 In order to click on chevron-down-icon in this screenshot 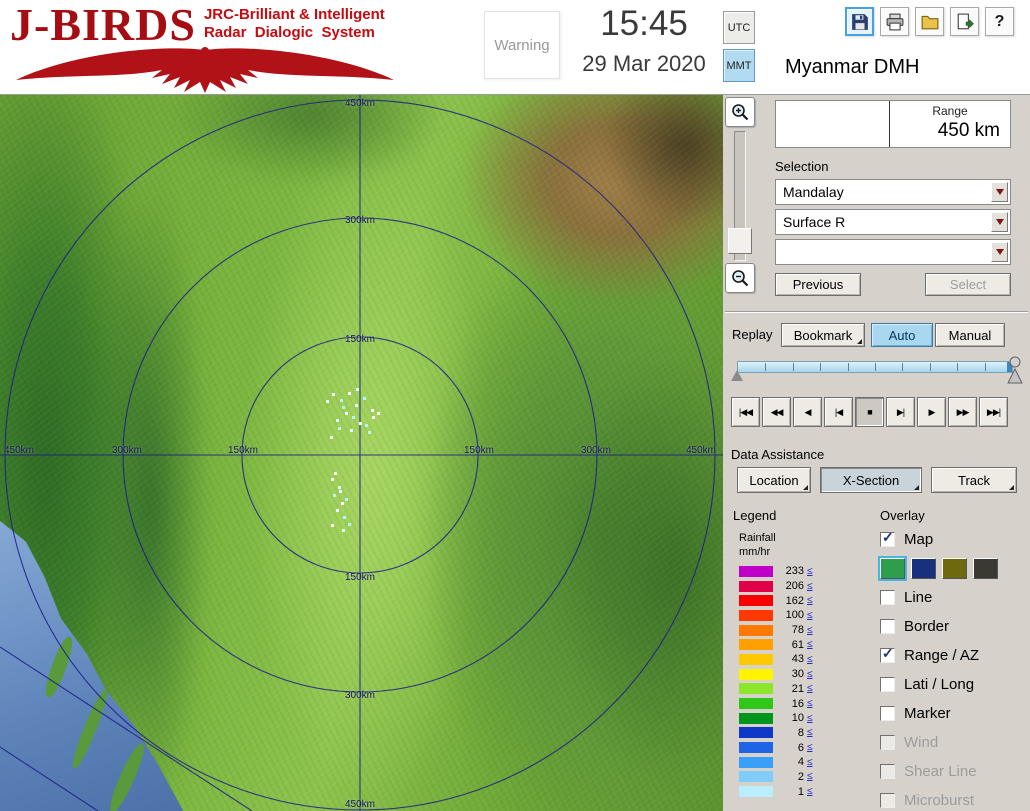, I will do `click(999, 222)`.